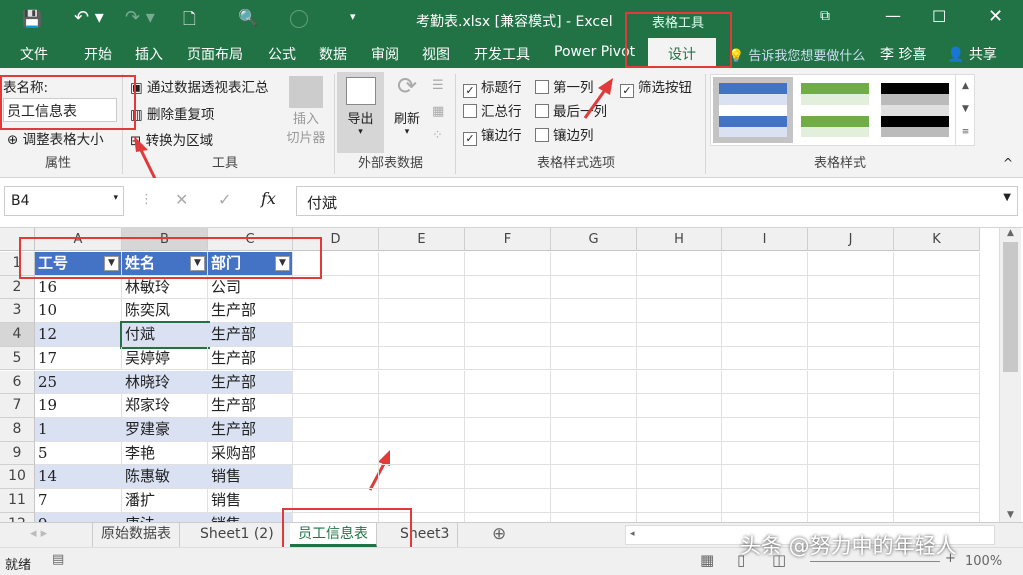 Image resolution: width=1023 pixels, height=575 pixels. Describe the element at coordinates (64, 201) in the screenshot. I see `name-box: B4 ▾` at that location.